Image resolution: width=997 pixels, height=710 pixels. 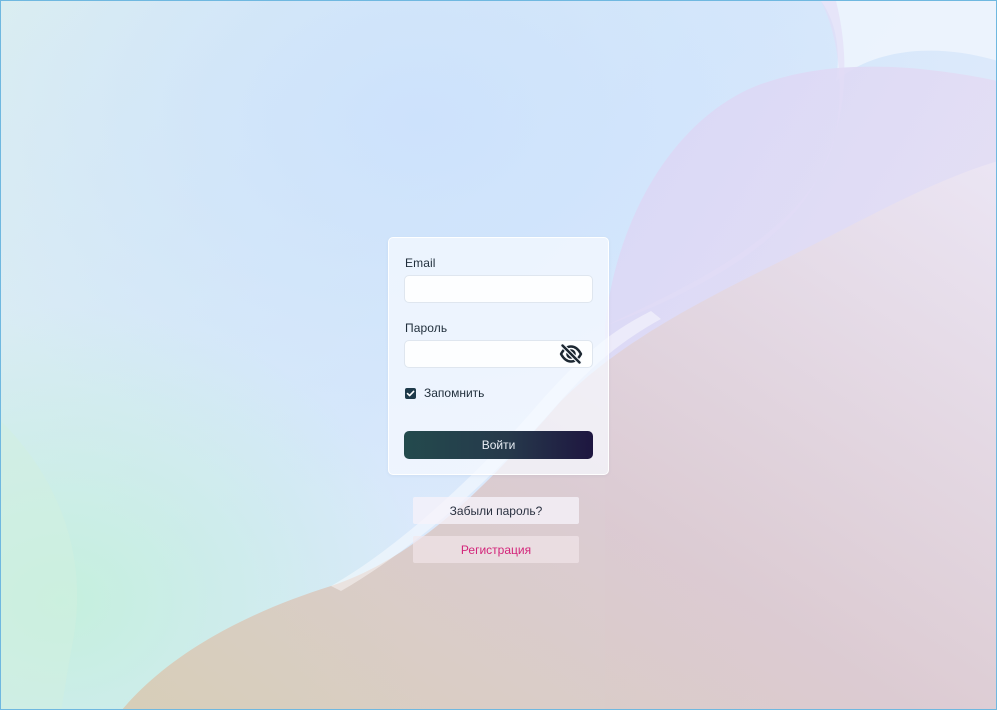 I want to click on login-button: Войти, so click(x=498, y=445).